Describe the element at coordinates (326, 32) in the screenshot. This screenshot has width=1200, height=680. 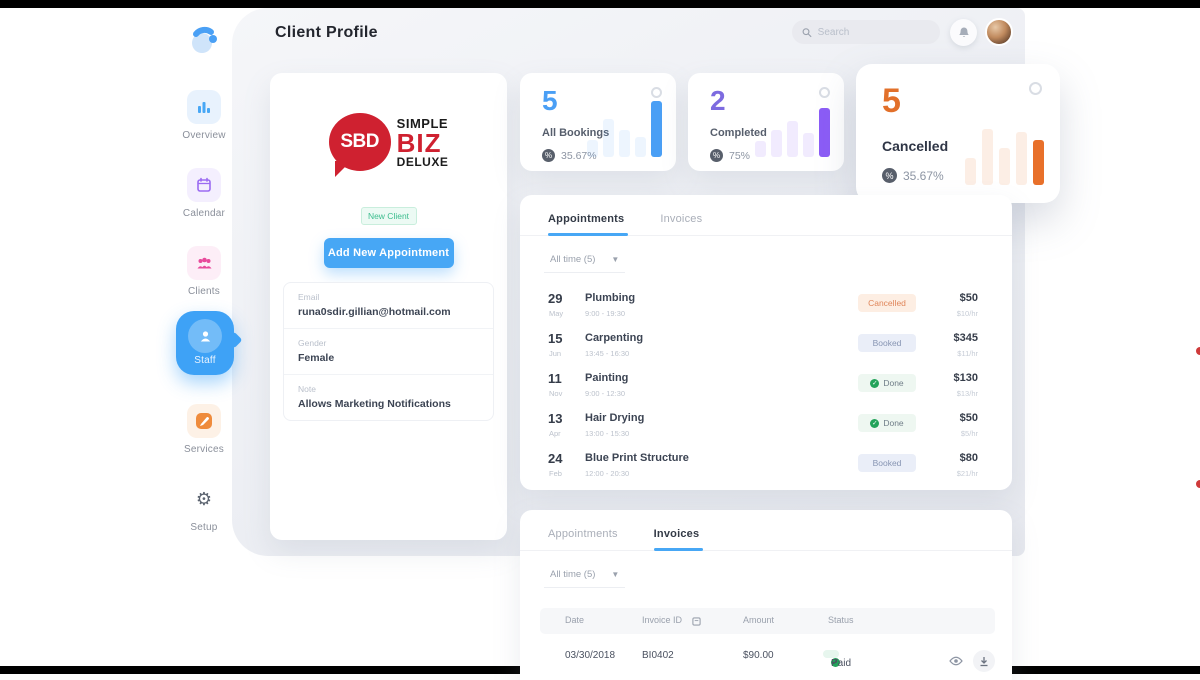
I see `page-title: Client Profile` at that location.